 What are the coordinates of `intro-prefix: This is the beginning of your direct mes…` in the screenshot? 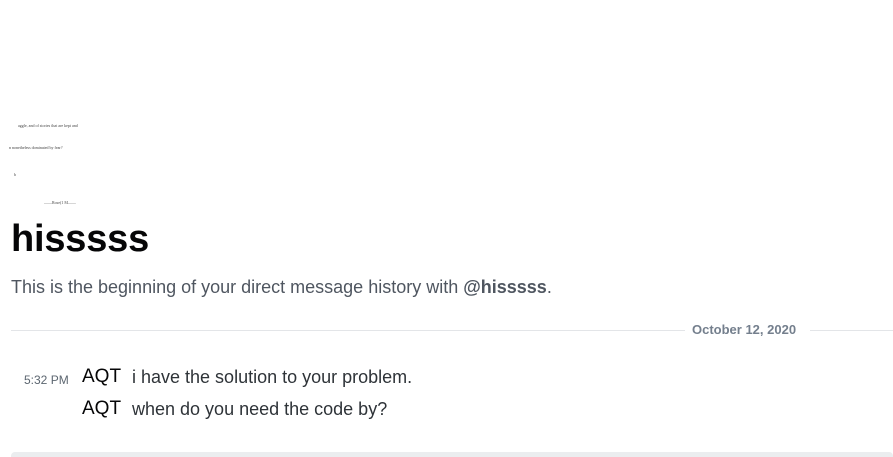 It's located at (237, 287).